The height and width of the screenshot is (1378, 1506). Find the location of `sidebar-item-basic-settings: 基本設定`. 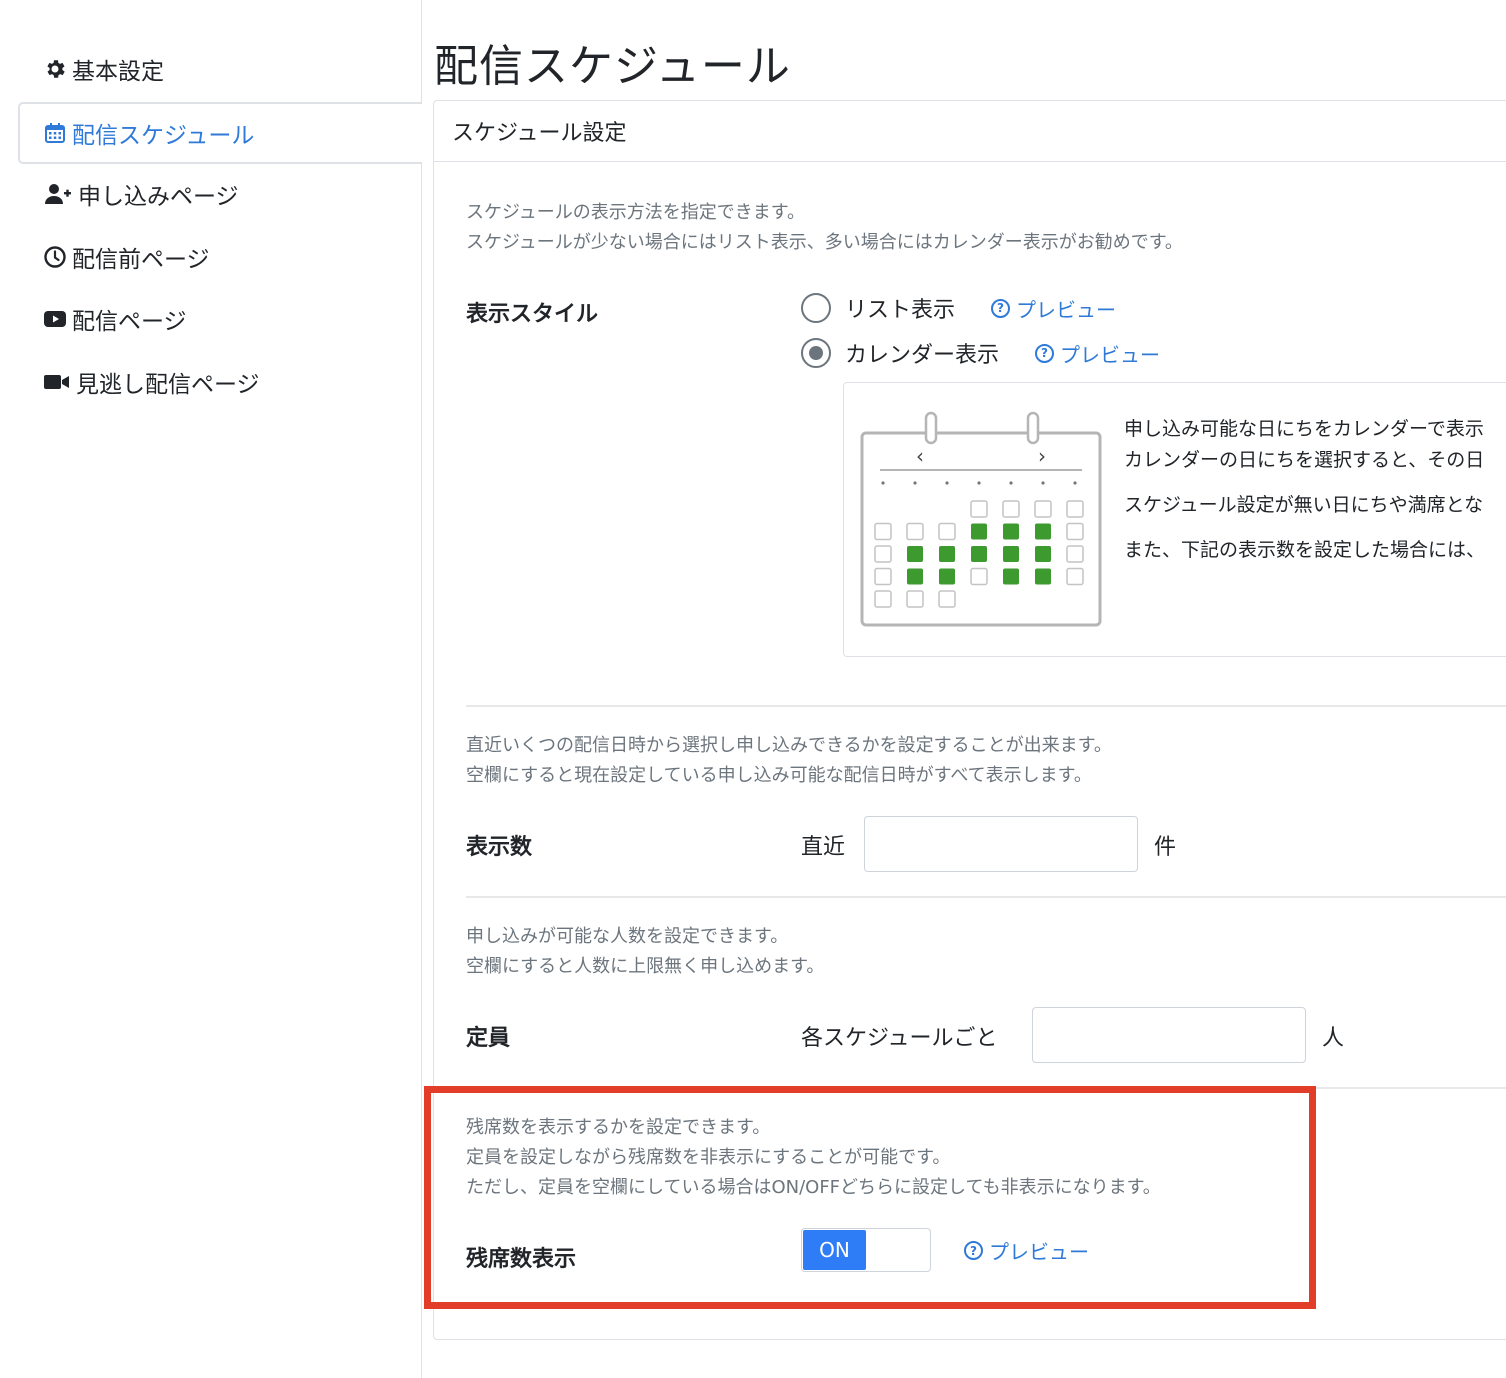

sidebar-item-basic-settings: 基本設定 is located at coordinates (220, 69).